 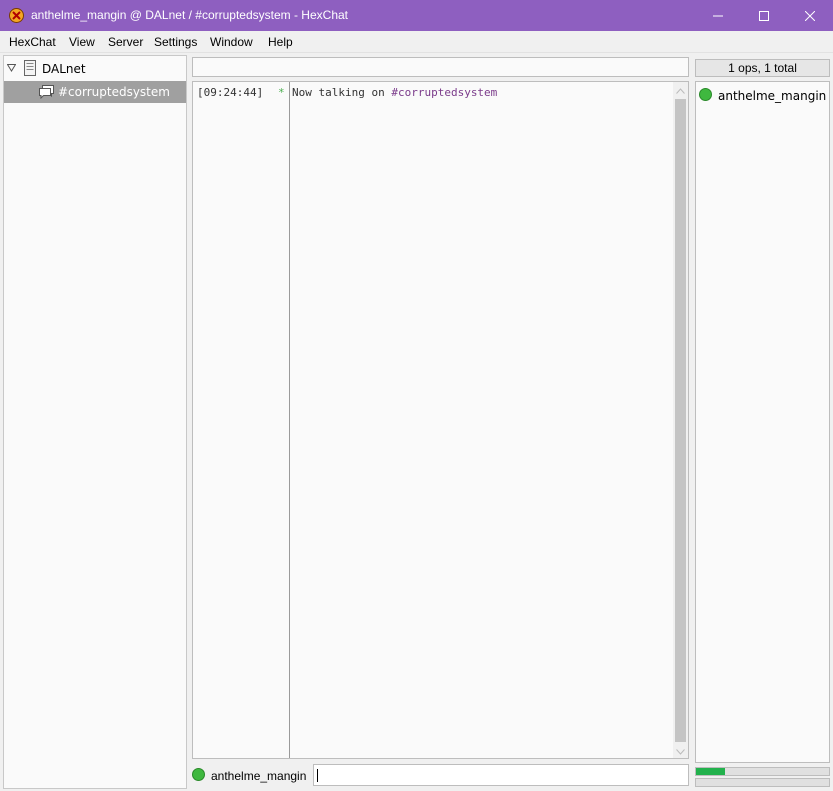 I want to click on scroll-up-button, so click(x=680, y=90).